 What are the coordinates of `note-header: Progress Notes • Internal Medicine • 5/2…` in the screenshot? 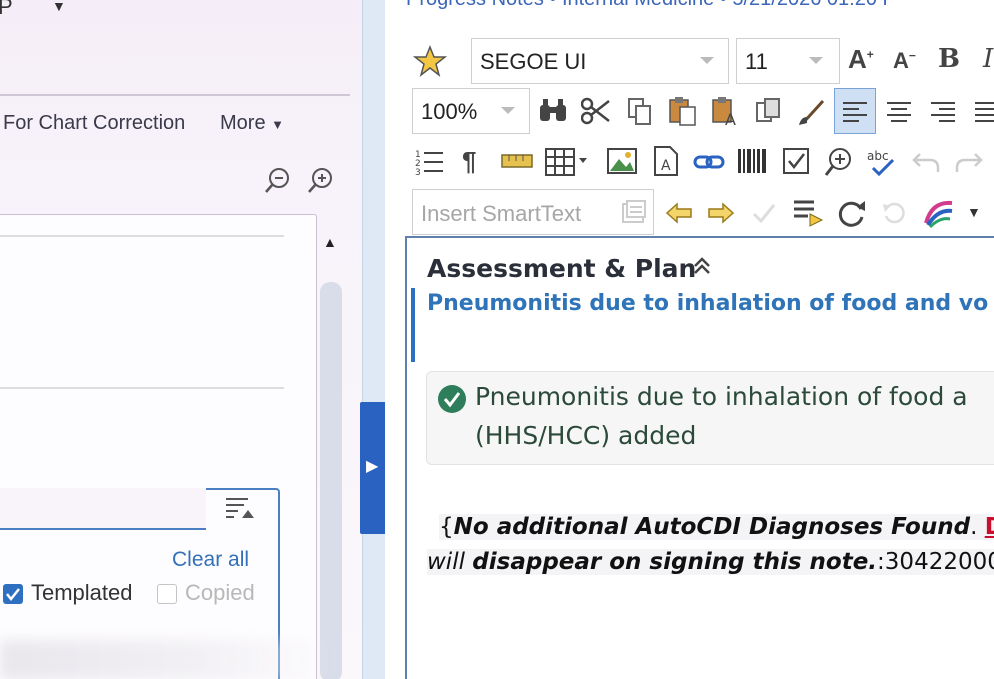 It's located at (651, 5).